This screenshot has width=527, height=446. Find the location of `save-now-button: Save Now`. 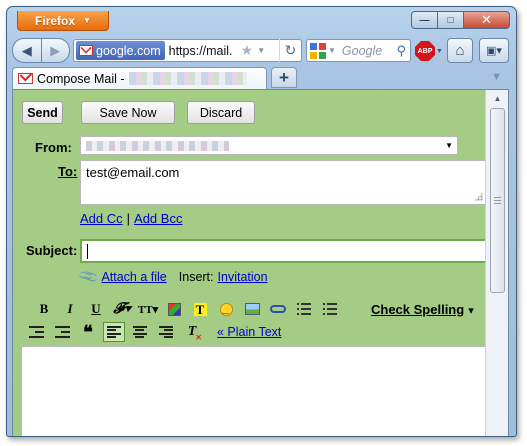

save-now-button: Save Now is located at coordinates (128, 112).